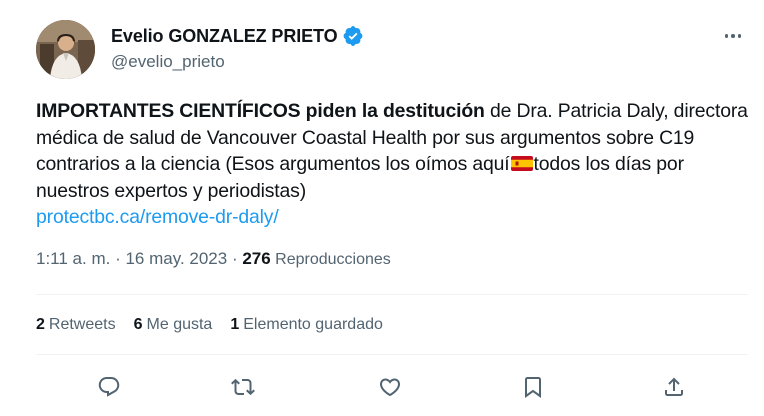 The width and height of the screenshot is (764, 416). Describe the element at coordinates (256, 258) in the screenshot. I see `views-count: 276` at that location.